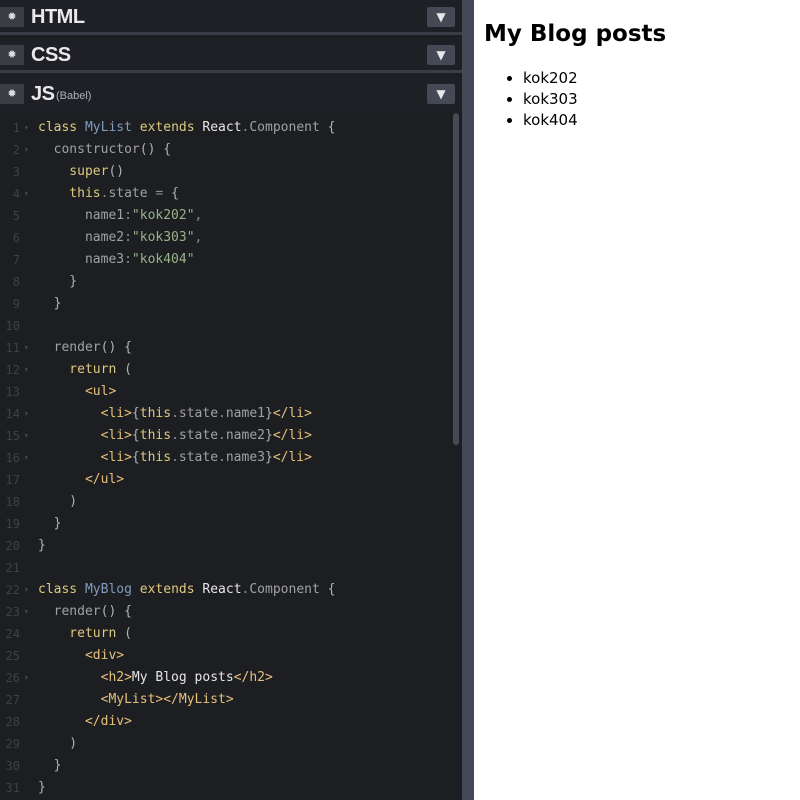 This screenshot has width=800, height=800. I want to click on css-panel-header: ✹ CSS ▼, so click(231, 55).